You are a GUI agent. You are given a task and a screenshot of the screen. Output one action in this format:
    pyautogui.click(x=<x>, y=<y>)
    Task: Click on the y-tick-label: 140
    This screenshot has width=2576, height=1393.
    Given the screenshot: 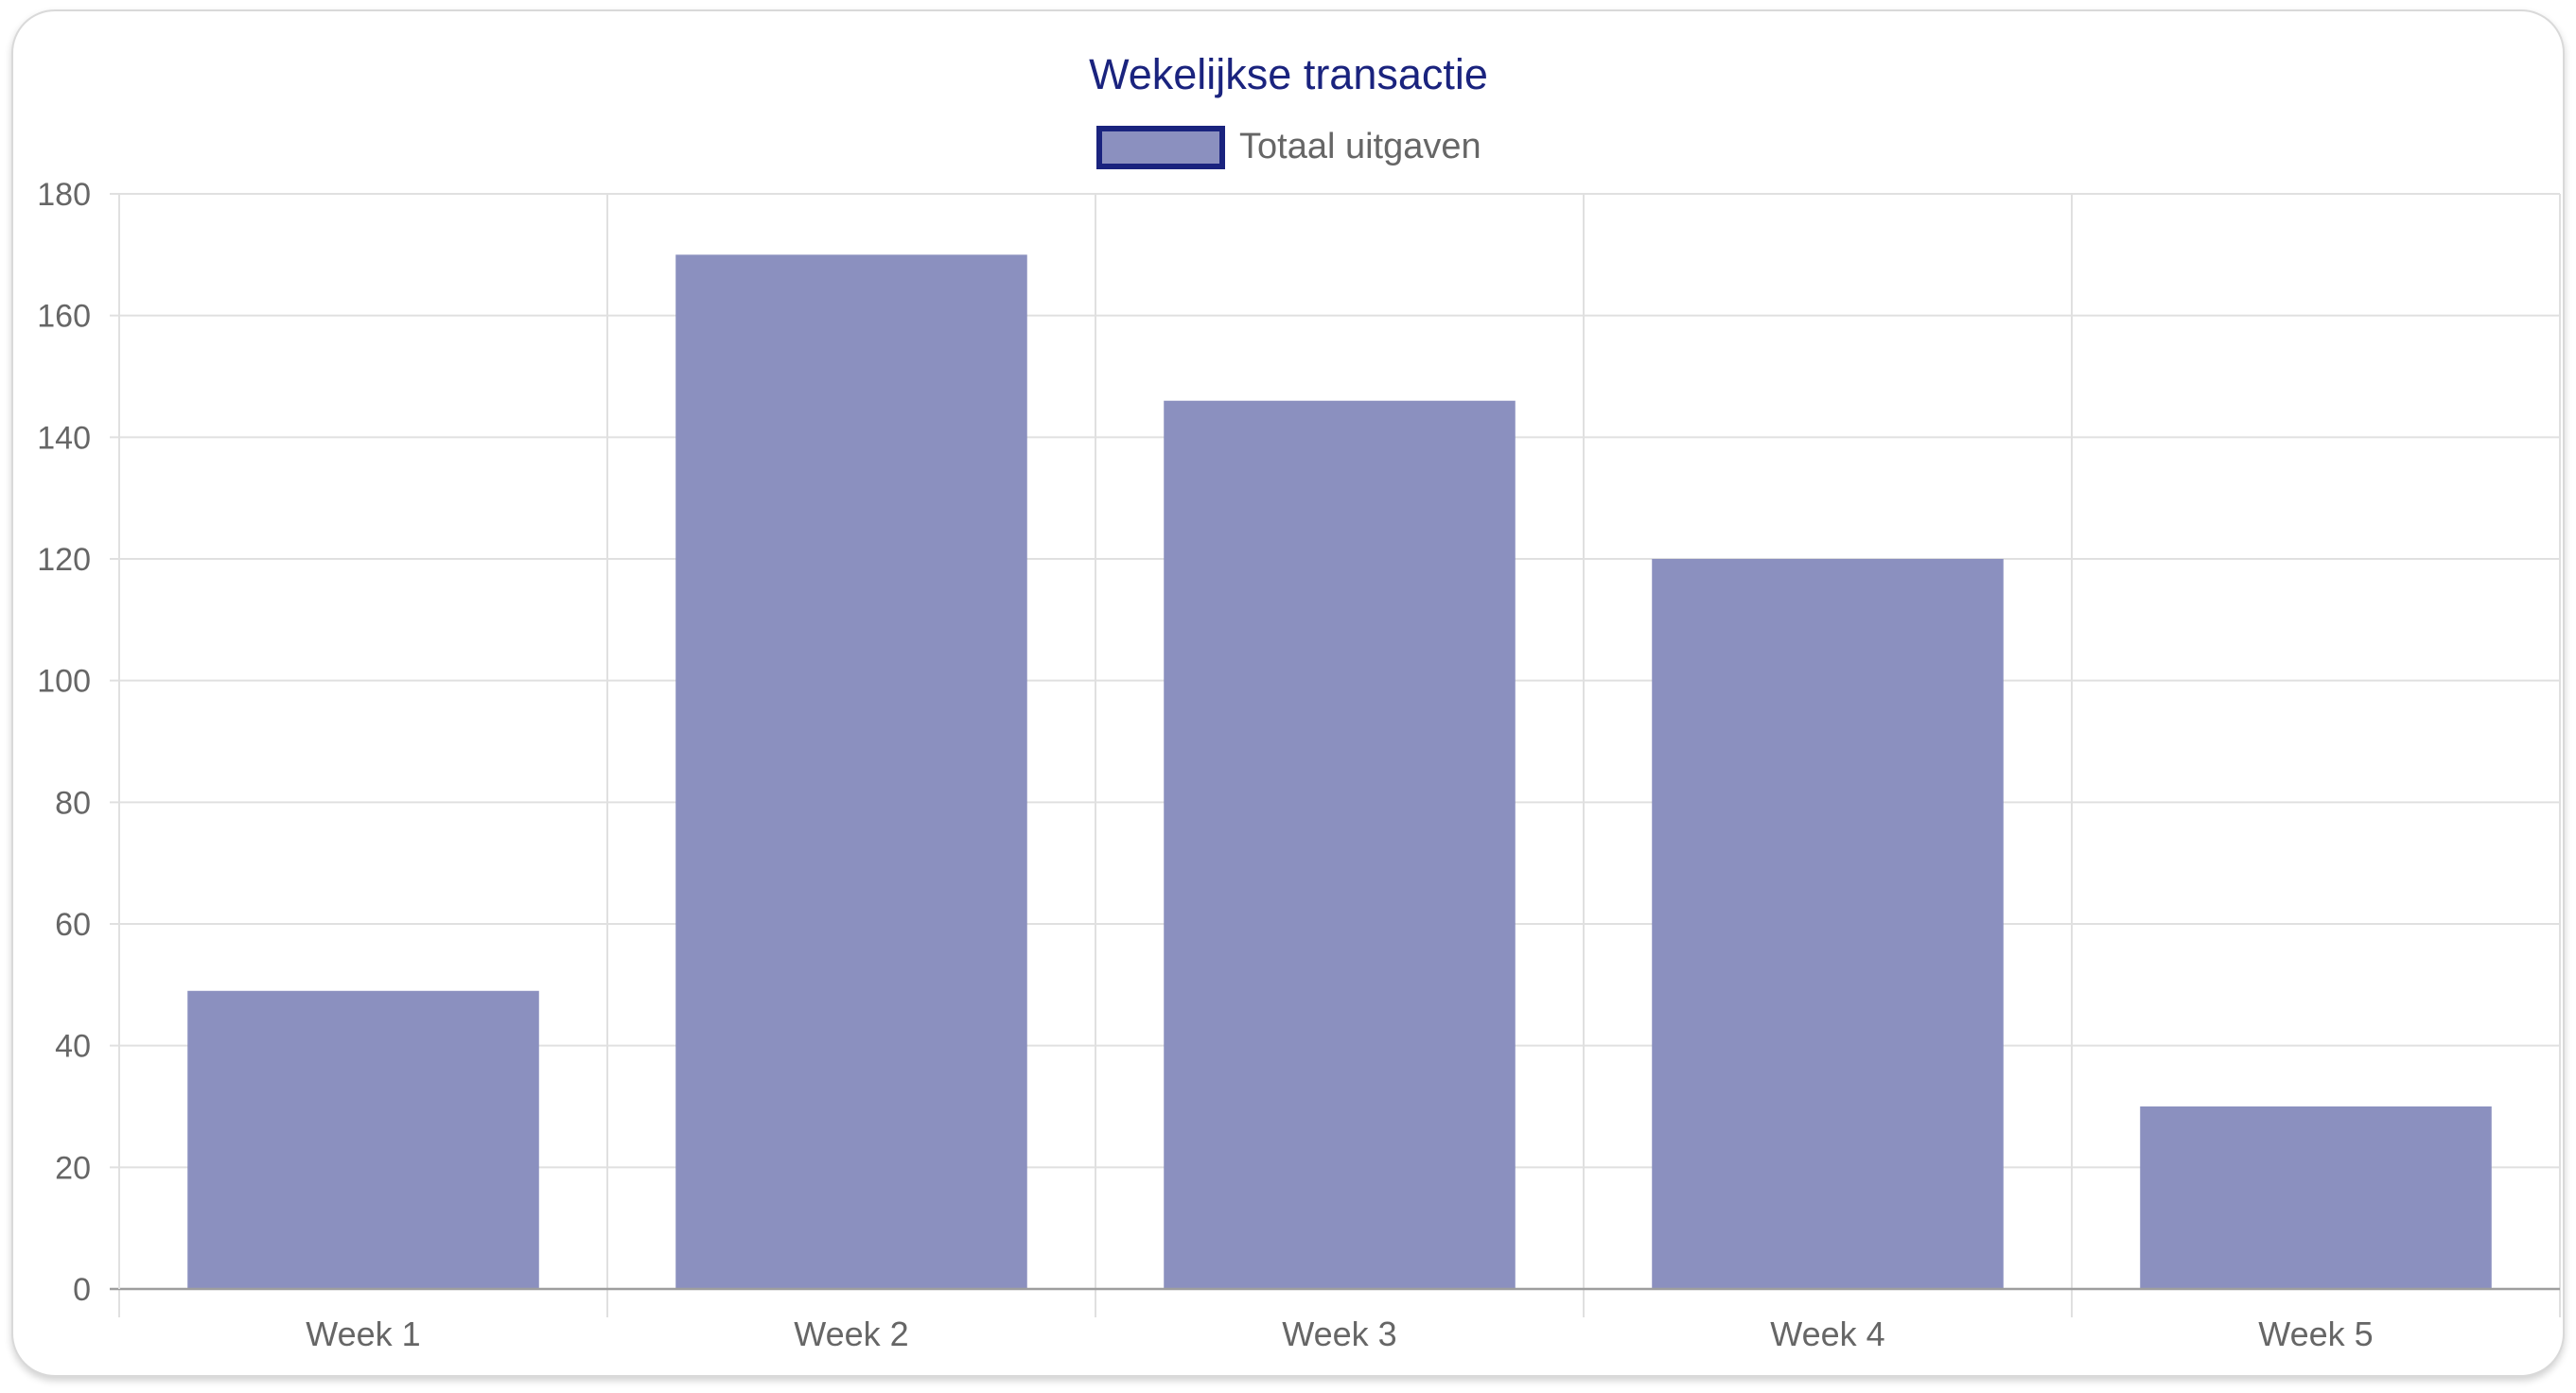 What is the action you would take?
    pyautogui.click(x=64, y=438)
    